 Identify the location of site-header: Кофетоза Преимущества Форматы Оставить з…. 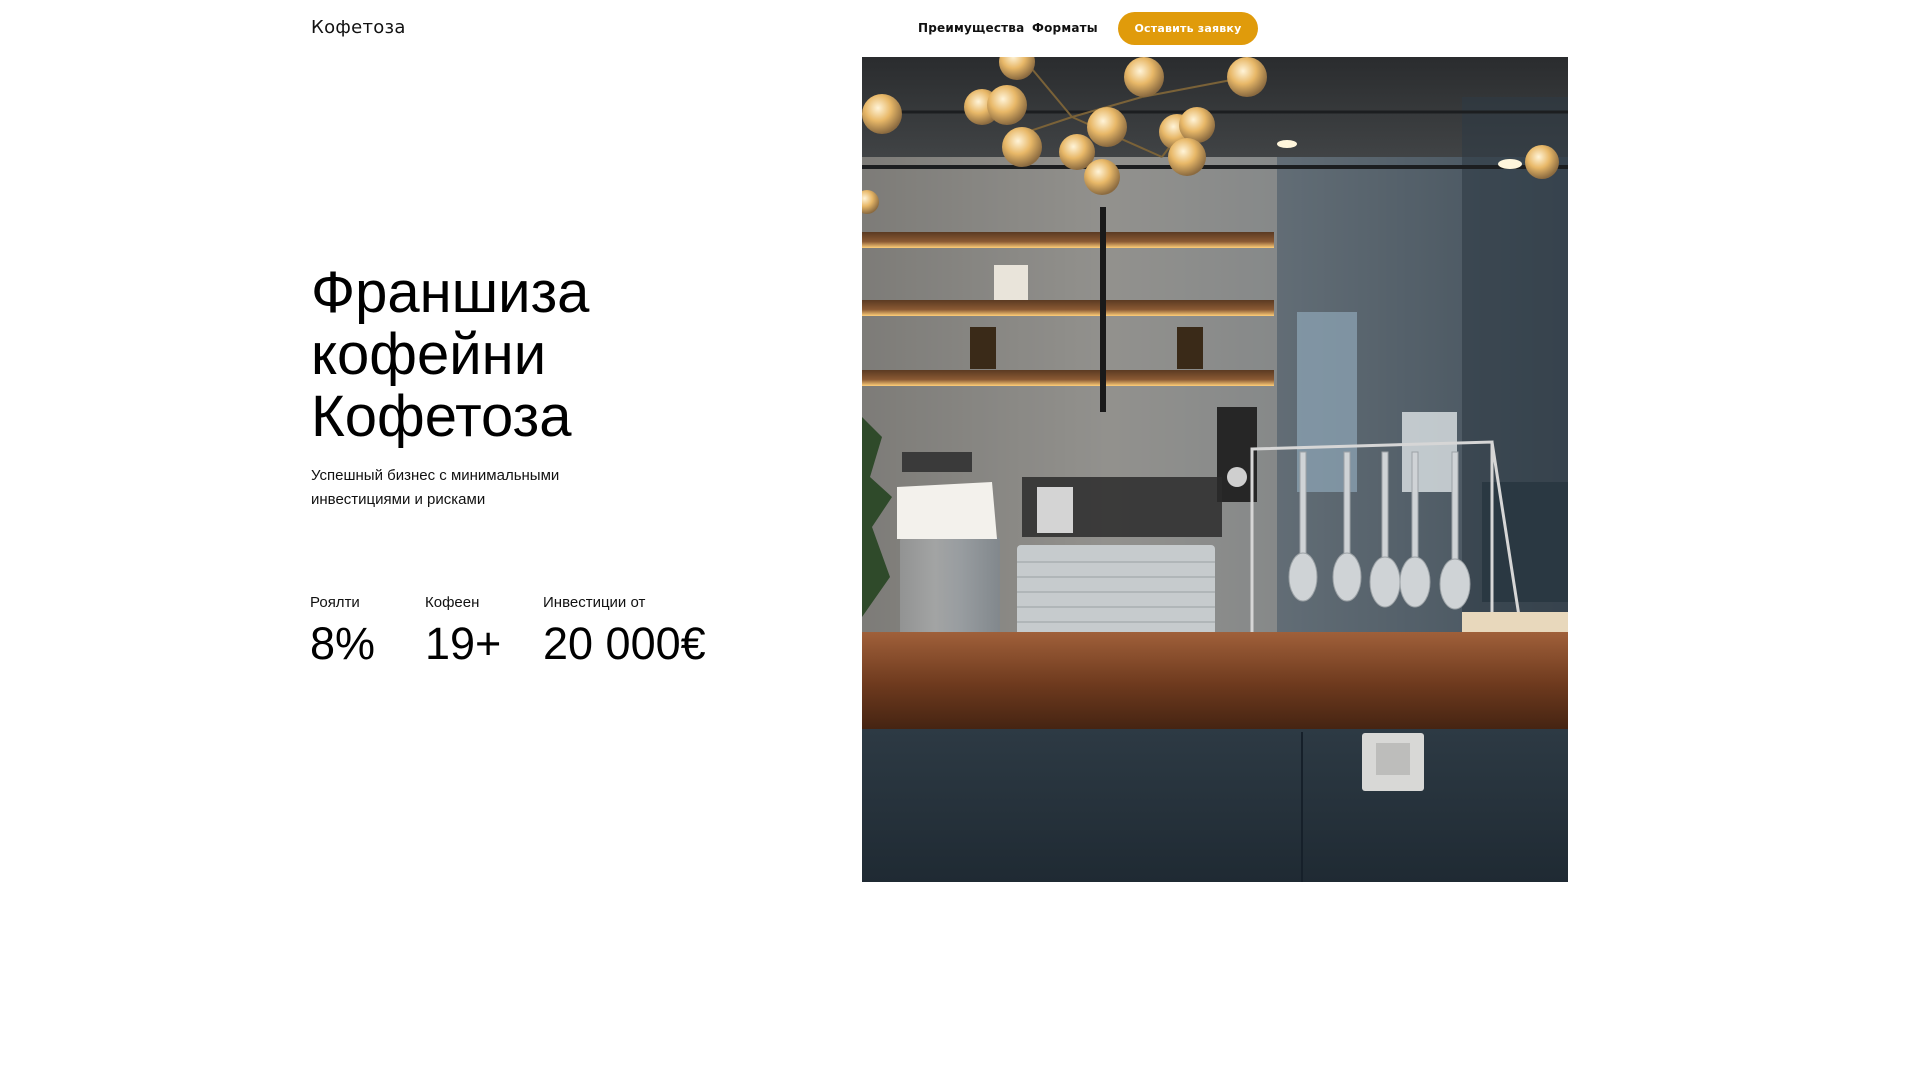
(784, 28).